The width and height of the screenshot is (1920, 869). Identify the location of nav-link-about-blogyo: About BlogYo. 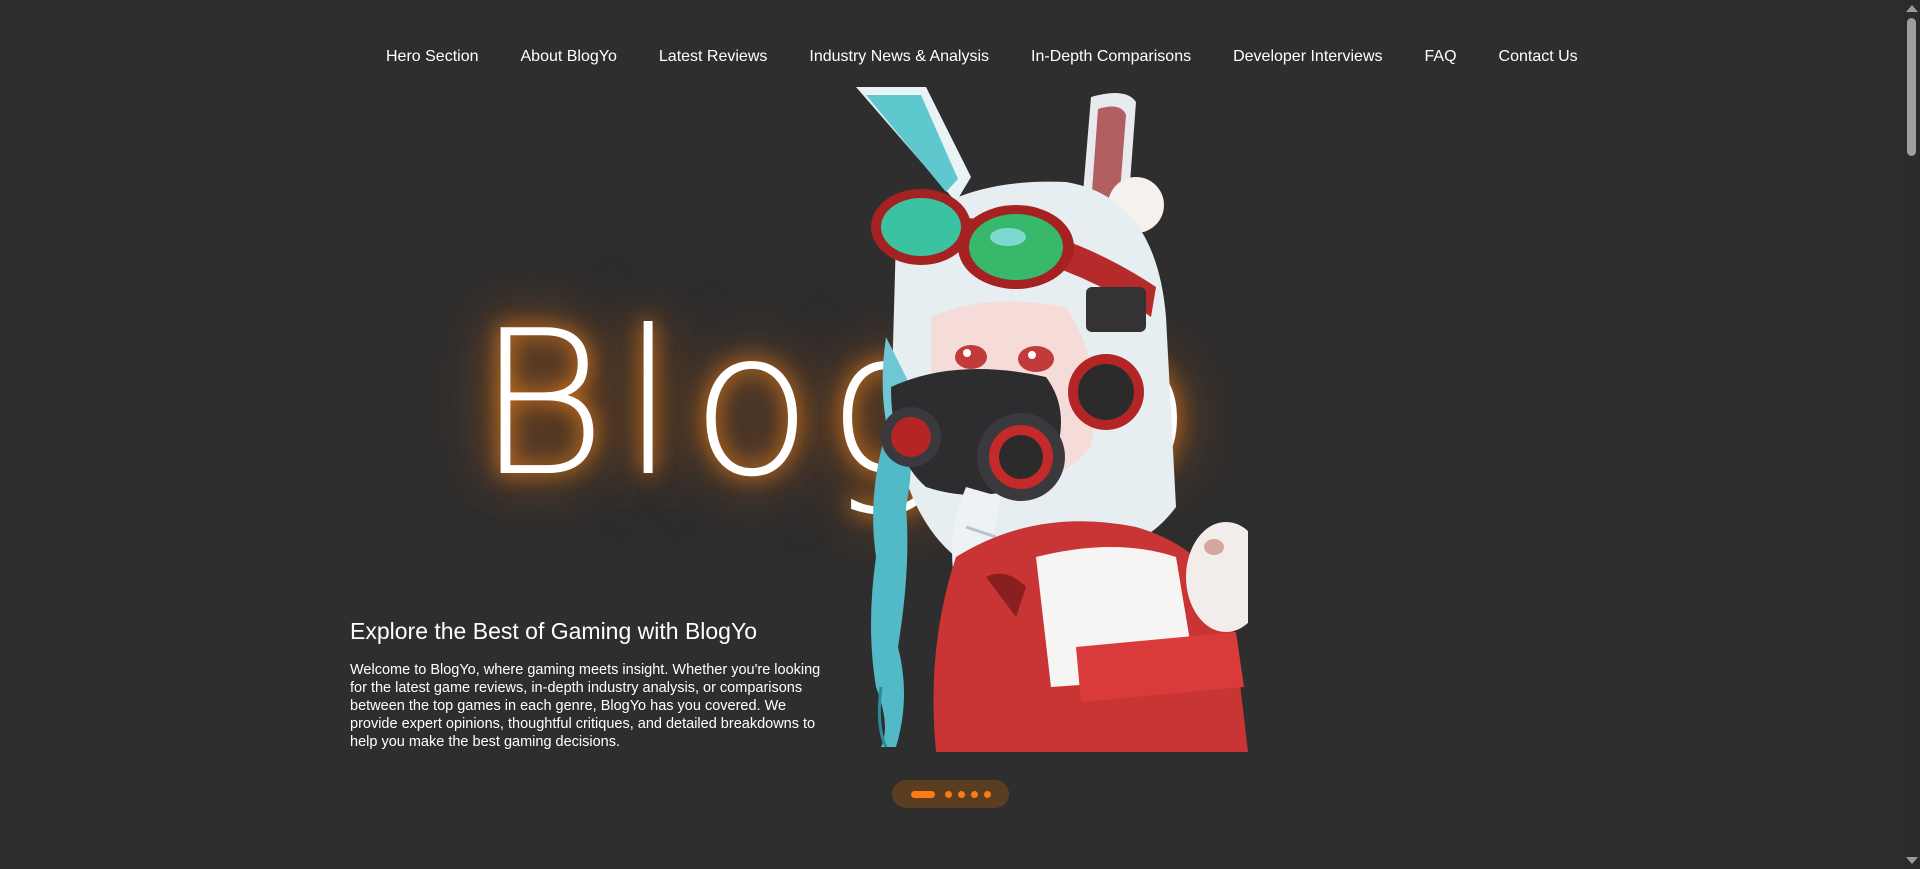
(569, 57).